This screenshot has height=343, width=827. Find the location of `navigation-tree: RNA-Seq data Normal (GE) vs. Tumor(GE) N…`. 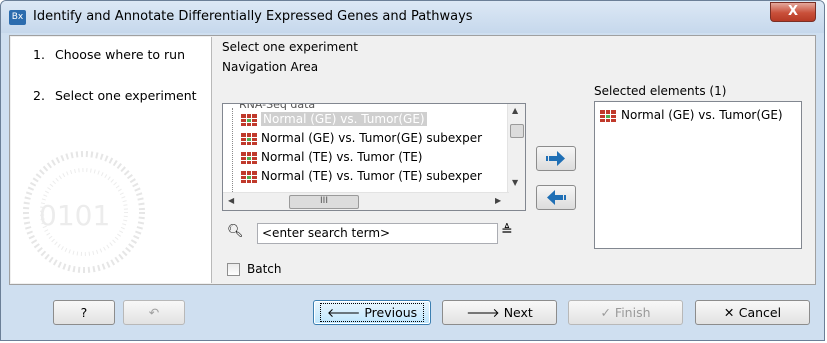

navigation-tree: RNA-Seq data Normal (GE) vs. Tumor(GE) N… is located at coordinates (374, 157).